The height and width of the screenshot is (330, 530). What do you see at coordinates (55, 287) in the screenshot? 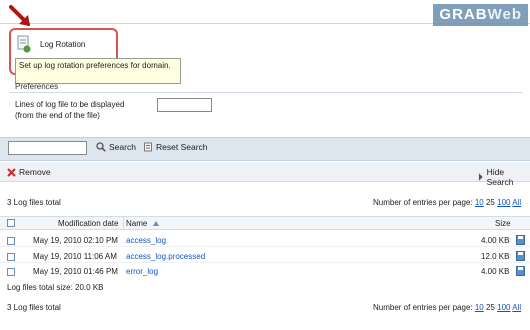
I see `files-total-size: Log files total size: 20.0 KB` at bounding box center [55, 287].